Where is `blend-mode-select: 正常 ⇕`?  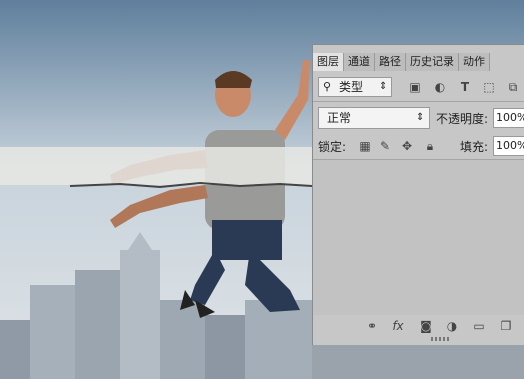
blend-mode-select: 正常 ⇕ is located at coordinates (374, 118).